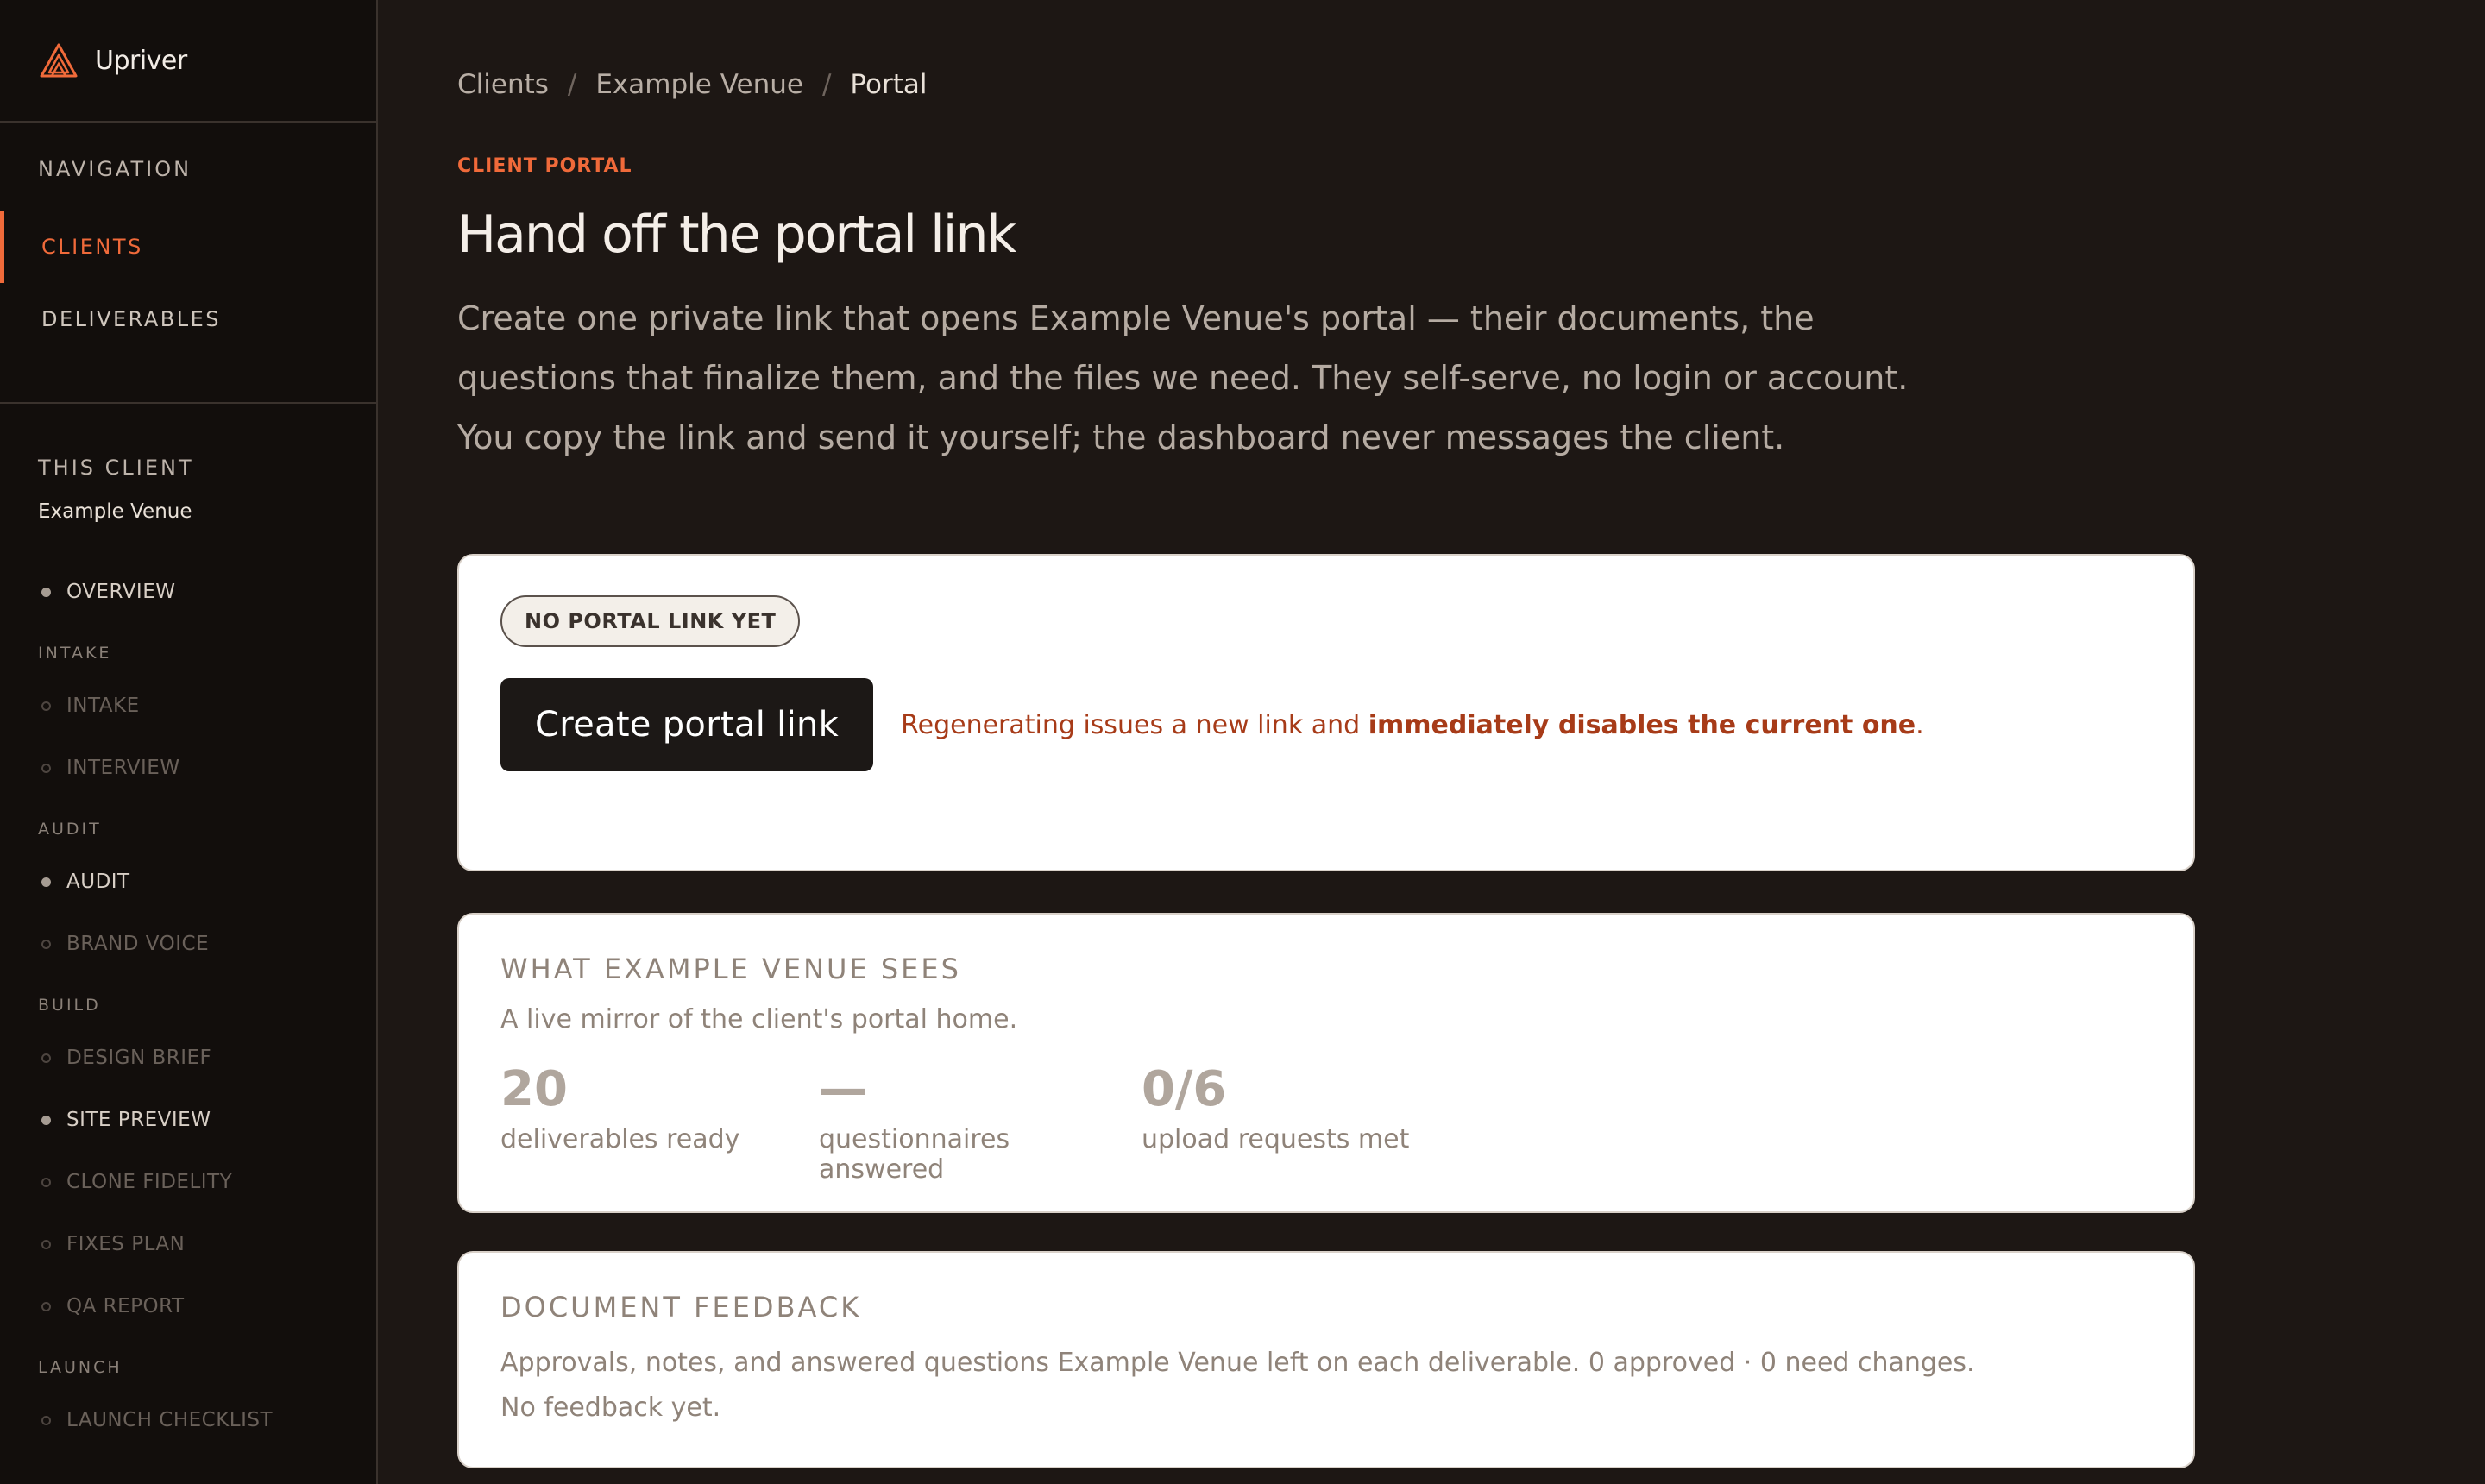 This screenshot has height=1484, width=2485. I want to click on breadcrumb-clients: Clients, so click(503, 84).